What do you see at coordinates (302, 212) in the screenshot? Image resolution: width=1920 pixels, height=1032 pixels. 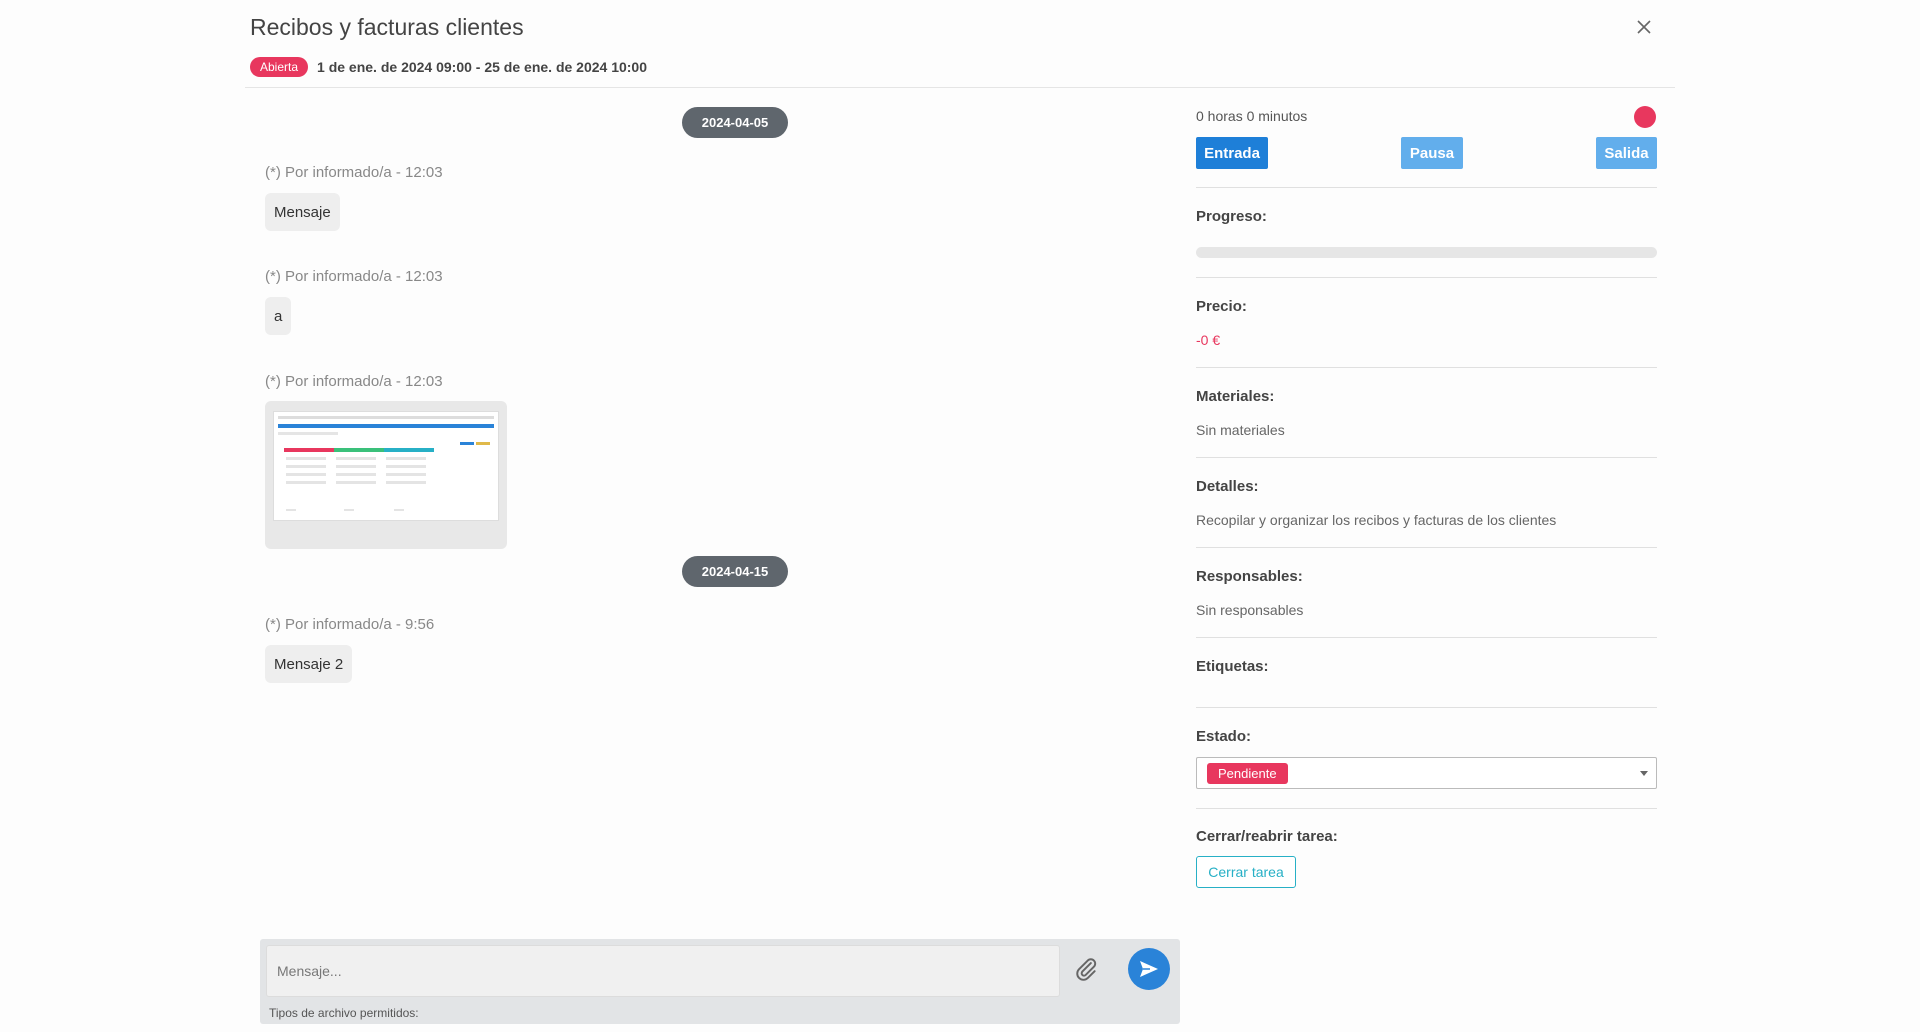 I see `message-bubble: Mensaje` at bounding box center [302, 212].